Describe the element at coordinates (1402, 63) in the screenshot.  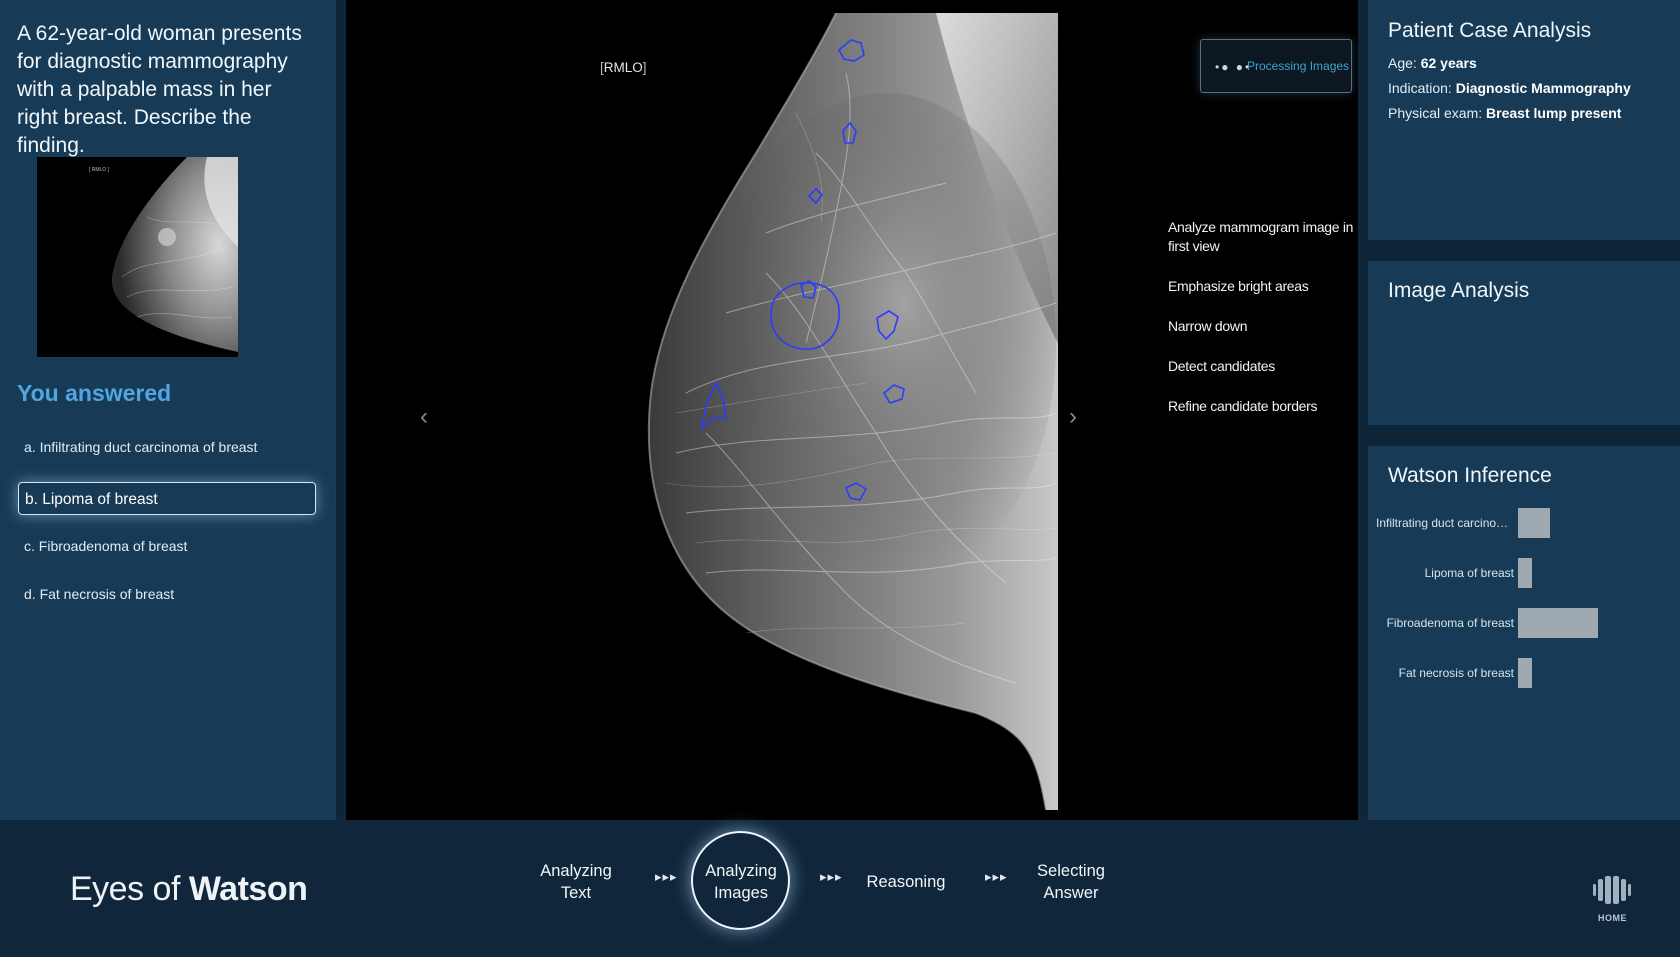
I see `age-label: Age:` at that location.